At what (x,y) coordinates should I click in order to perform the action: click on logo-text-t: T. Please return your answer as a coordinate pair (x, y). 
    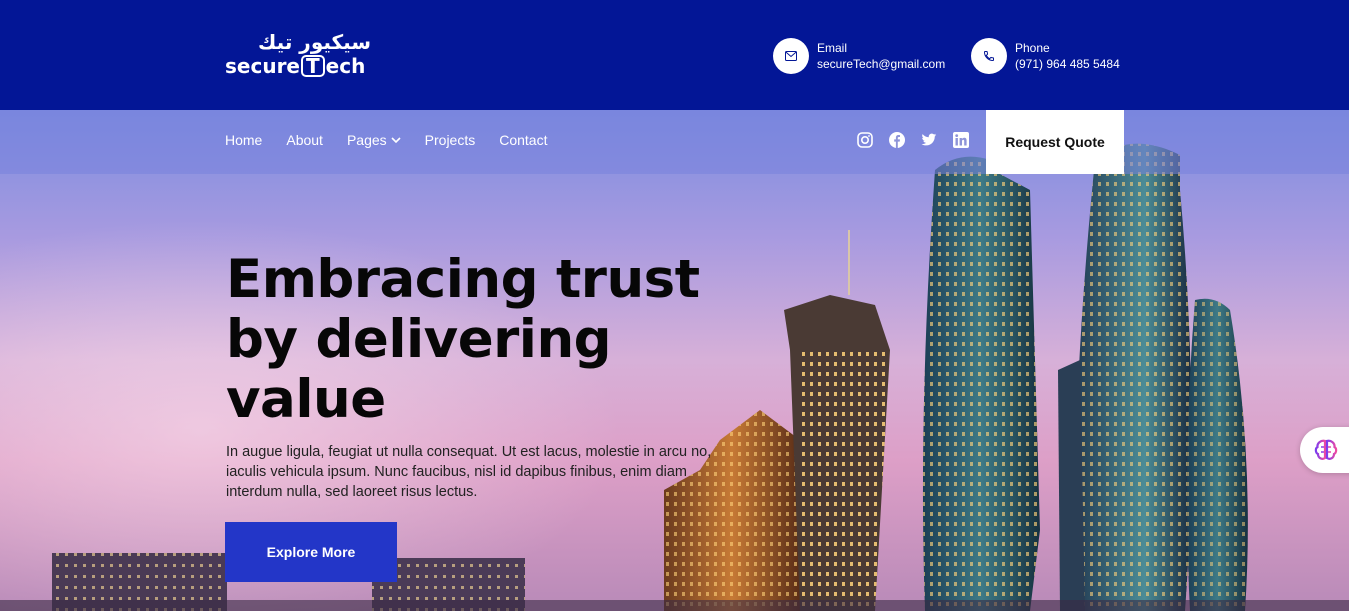
    Looking at the image, I should click on (313, 66).